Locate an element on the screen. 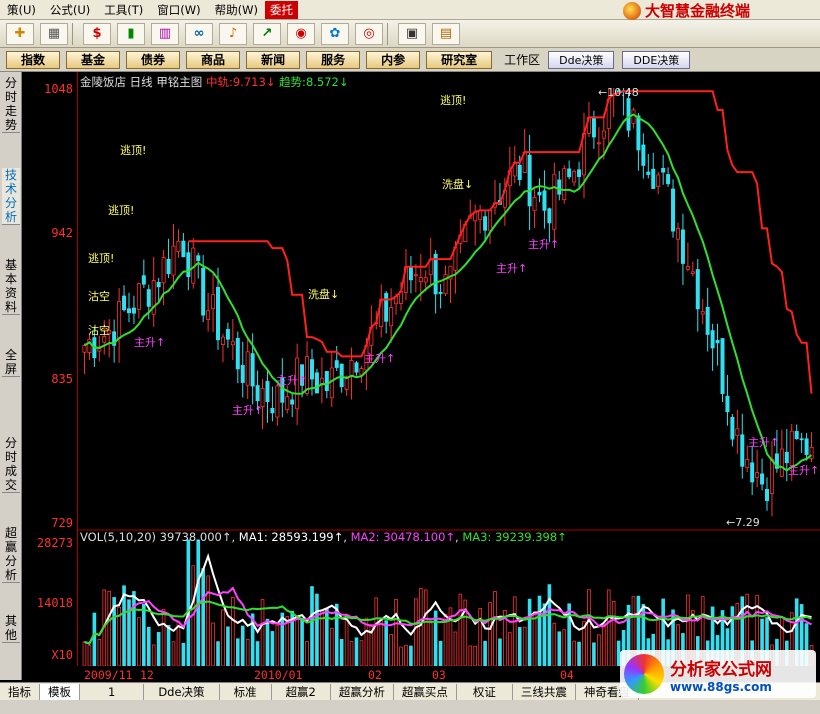  menu-help: 帮助(W) is located at coordinates (236, 10).